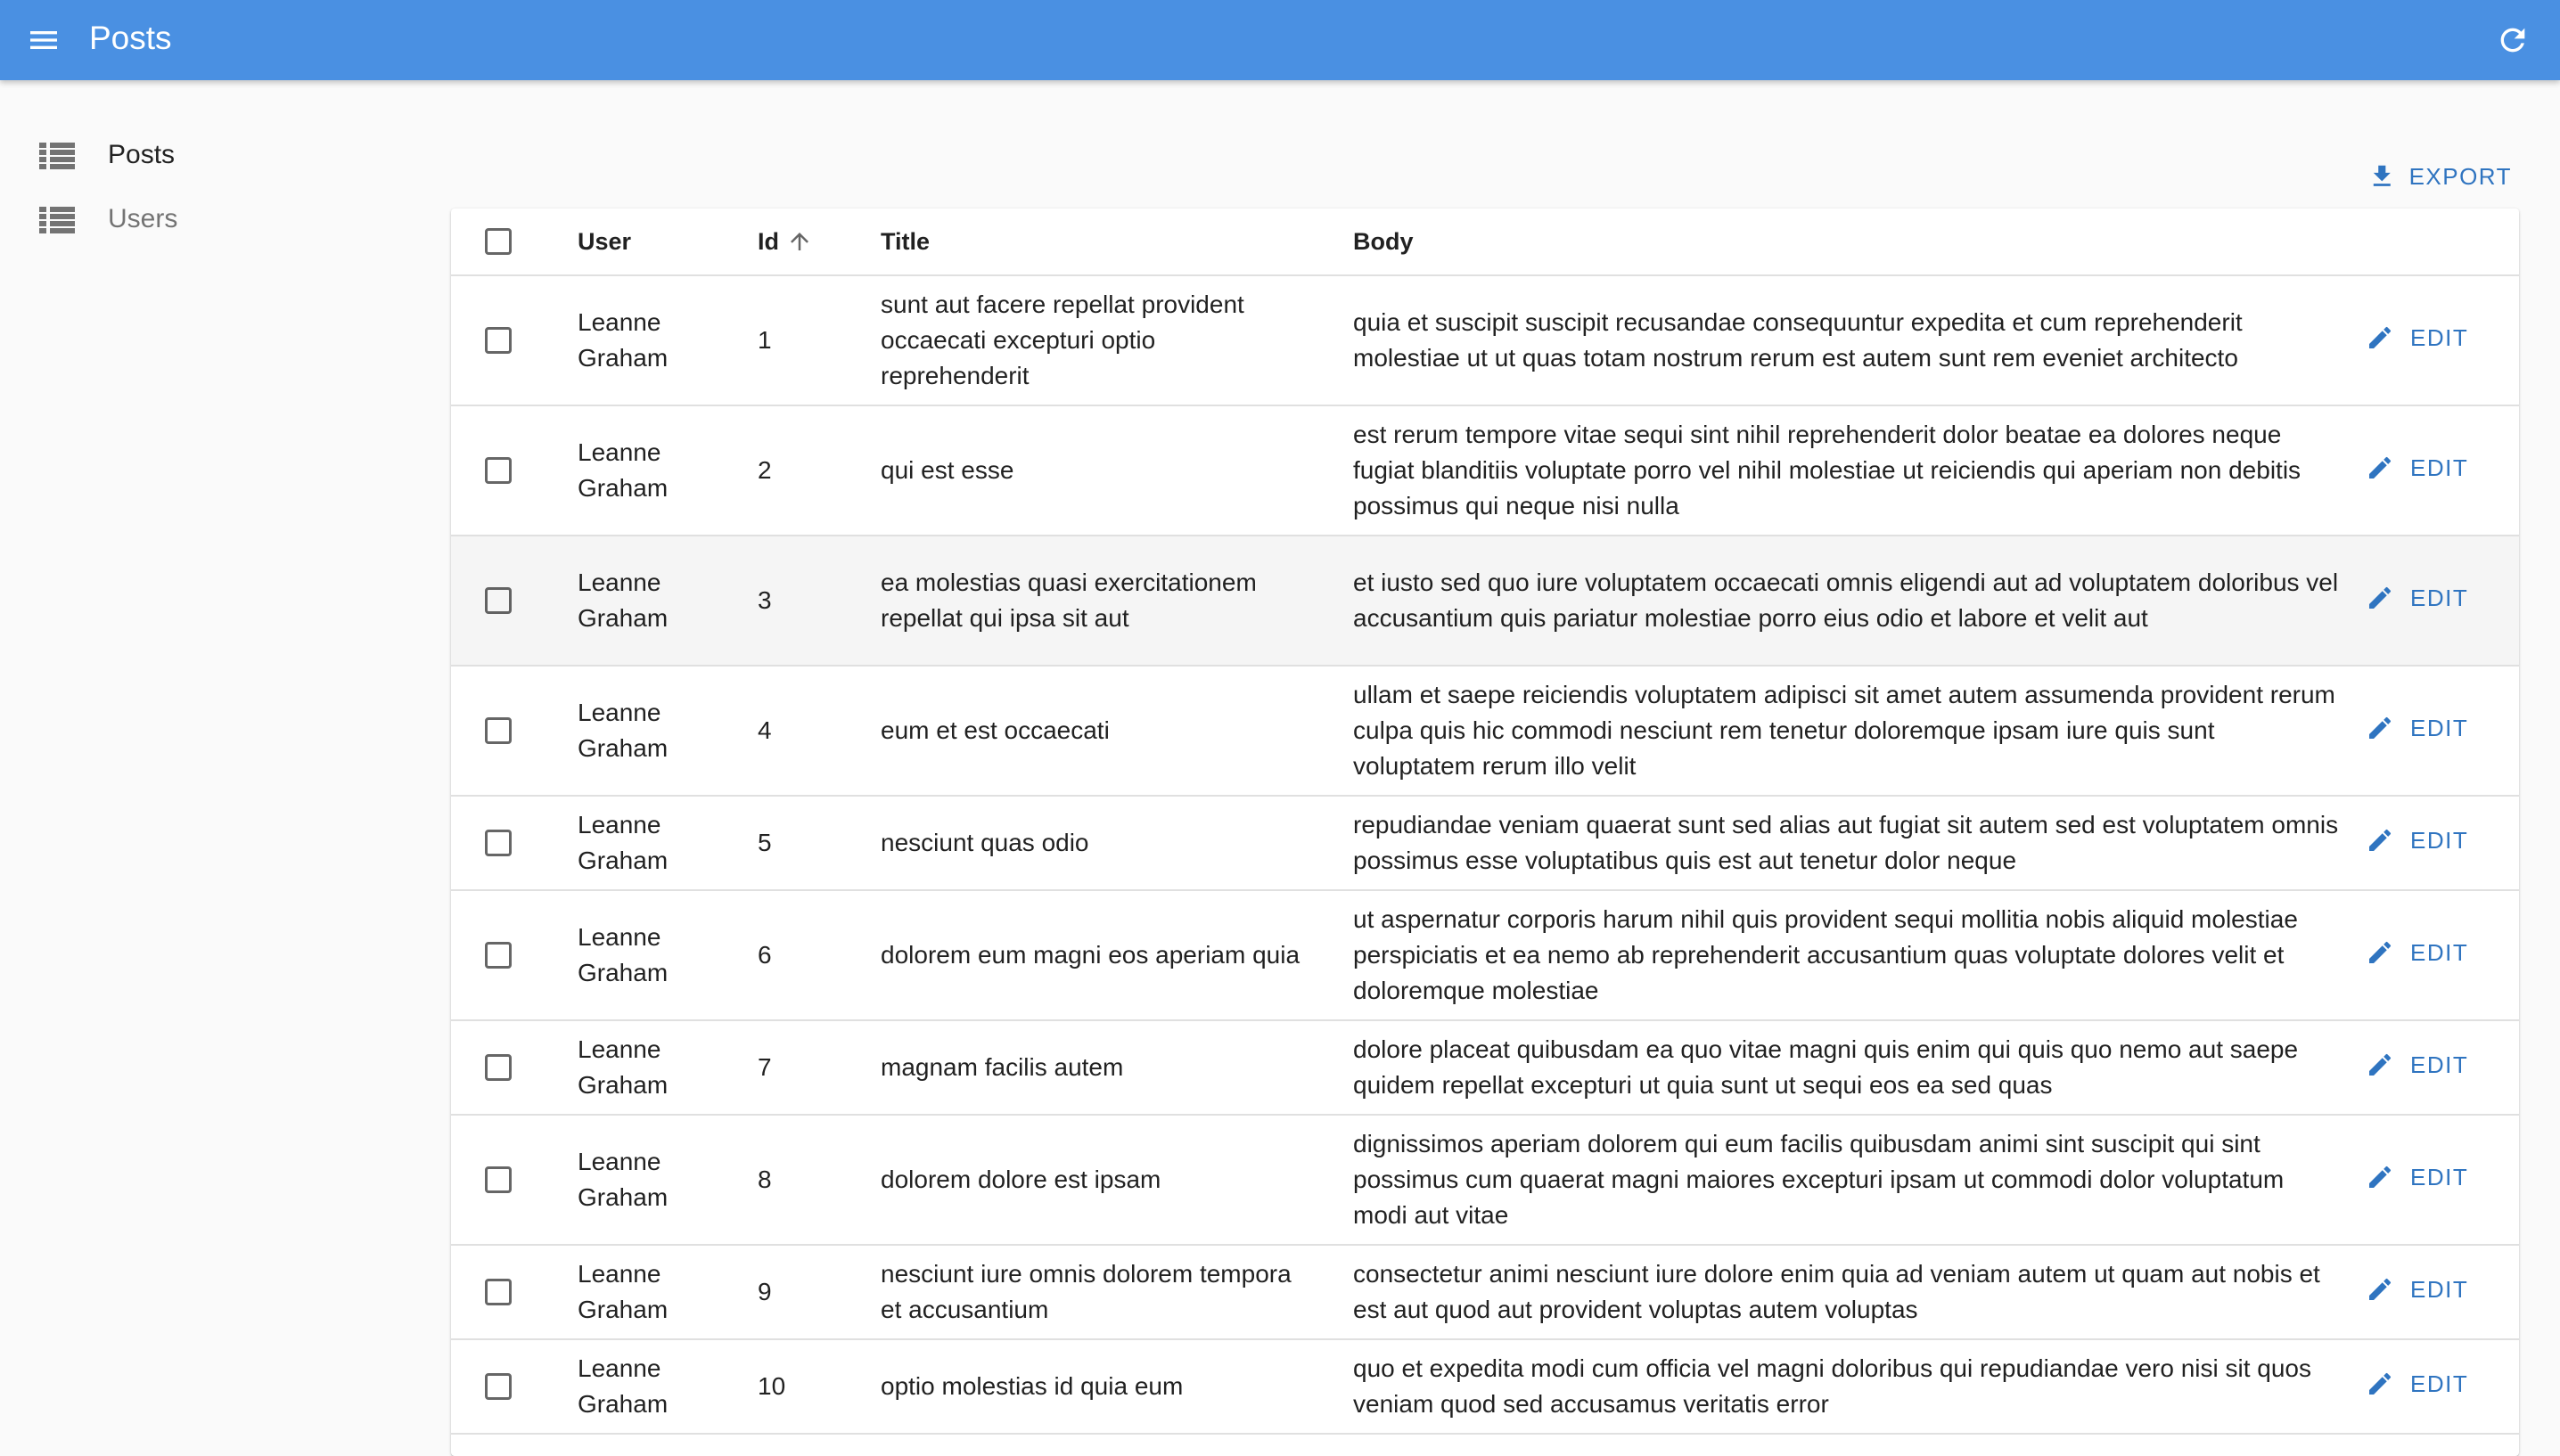 The image size is (2560, 1456). I want to click on sidebar: Posts Users, so click(218, 738).